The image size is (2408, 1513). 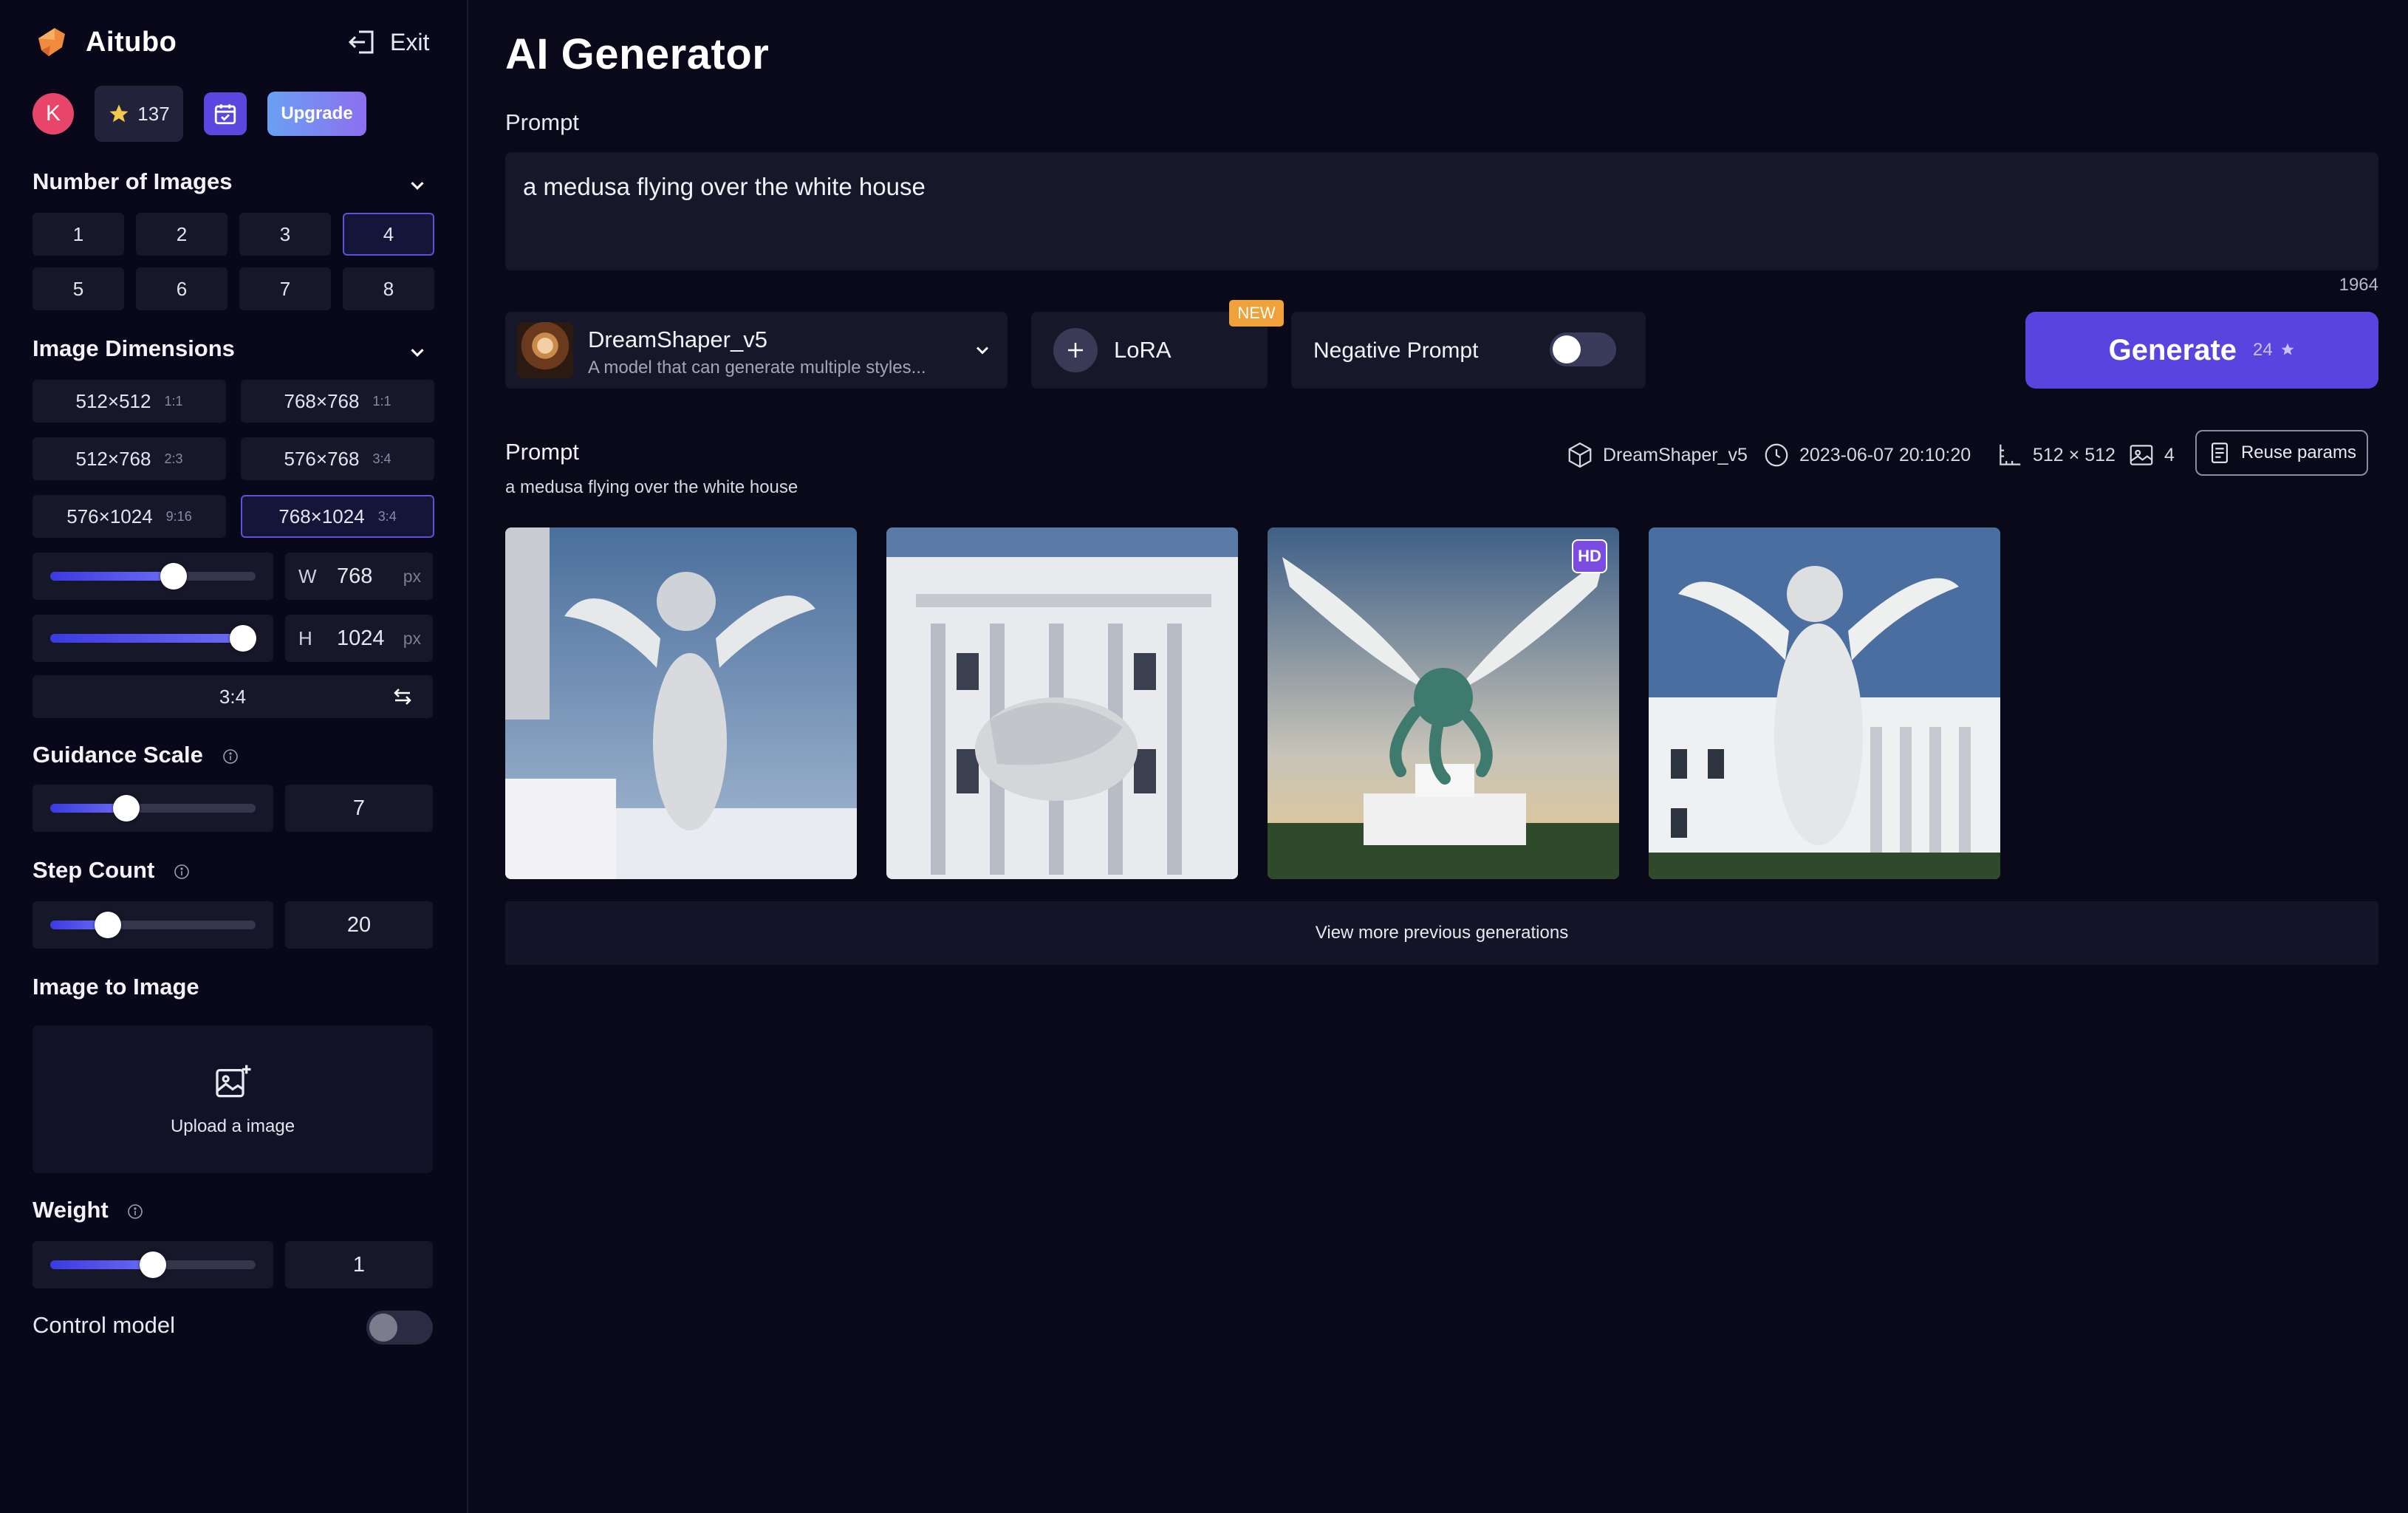 What do you see at coordinates (129, 401) in the screenshot?
I see `dimension-option: 512×512 1:1` at bounding box center [129, 401].